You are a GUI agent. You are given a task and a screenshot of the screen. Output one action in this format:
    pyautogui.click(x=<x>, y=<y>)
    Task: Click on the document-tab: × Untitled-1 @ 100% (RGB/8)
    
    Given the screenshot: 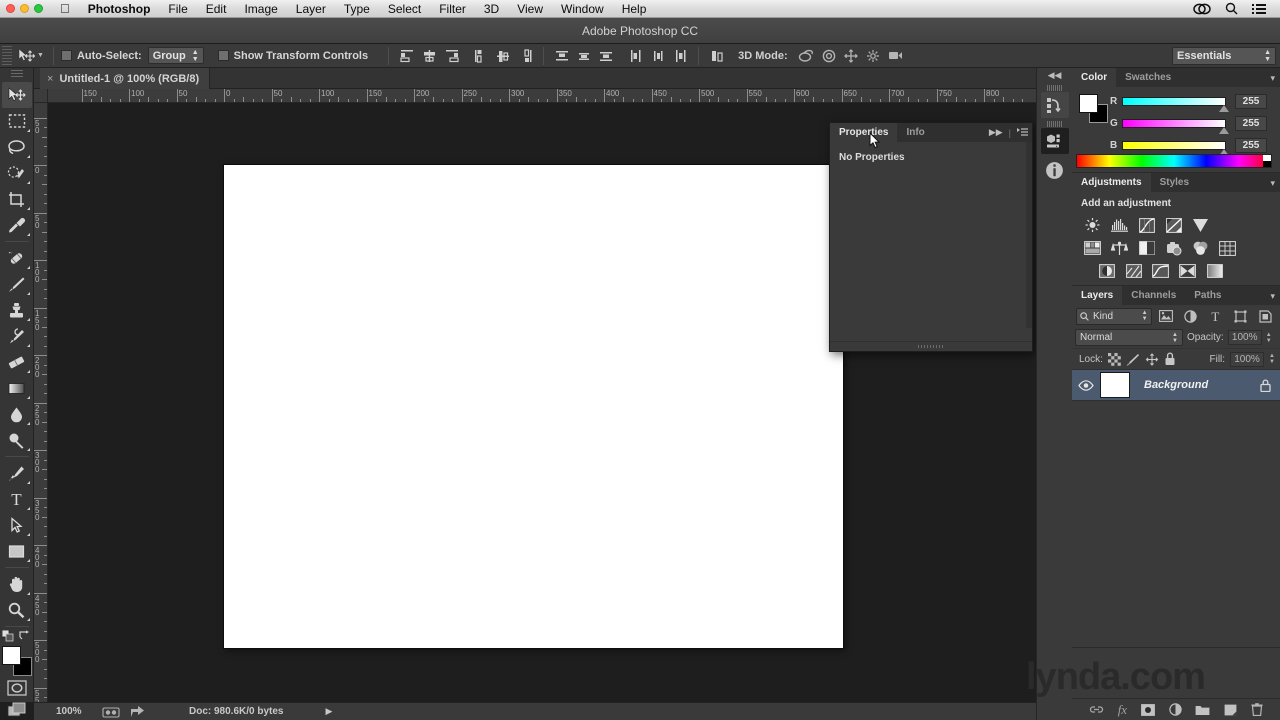 What is the action you would take?
    pyautogui.click(x=125, y=78)
    